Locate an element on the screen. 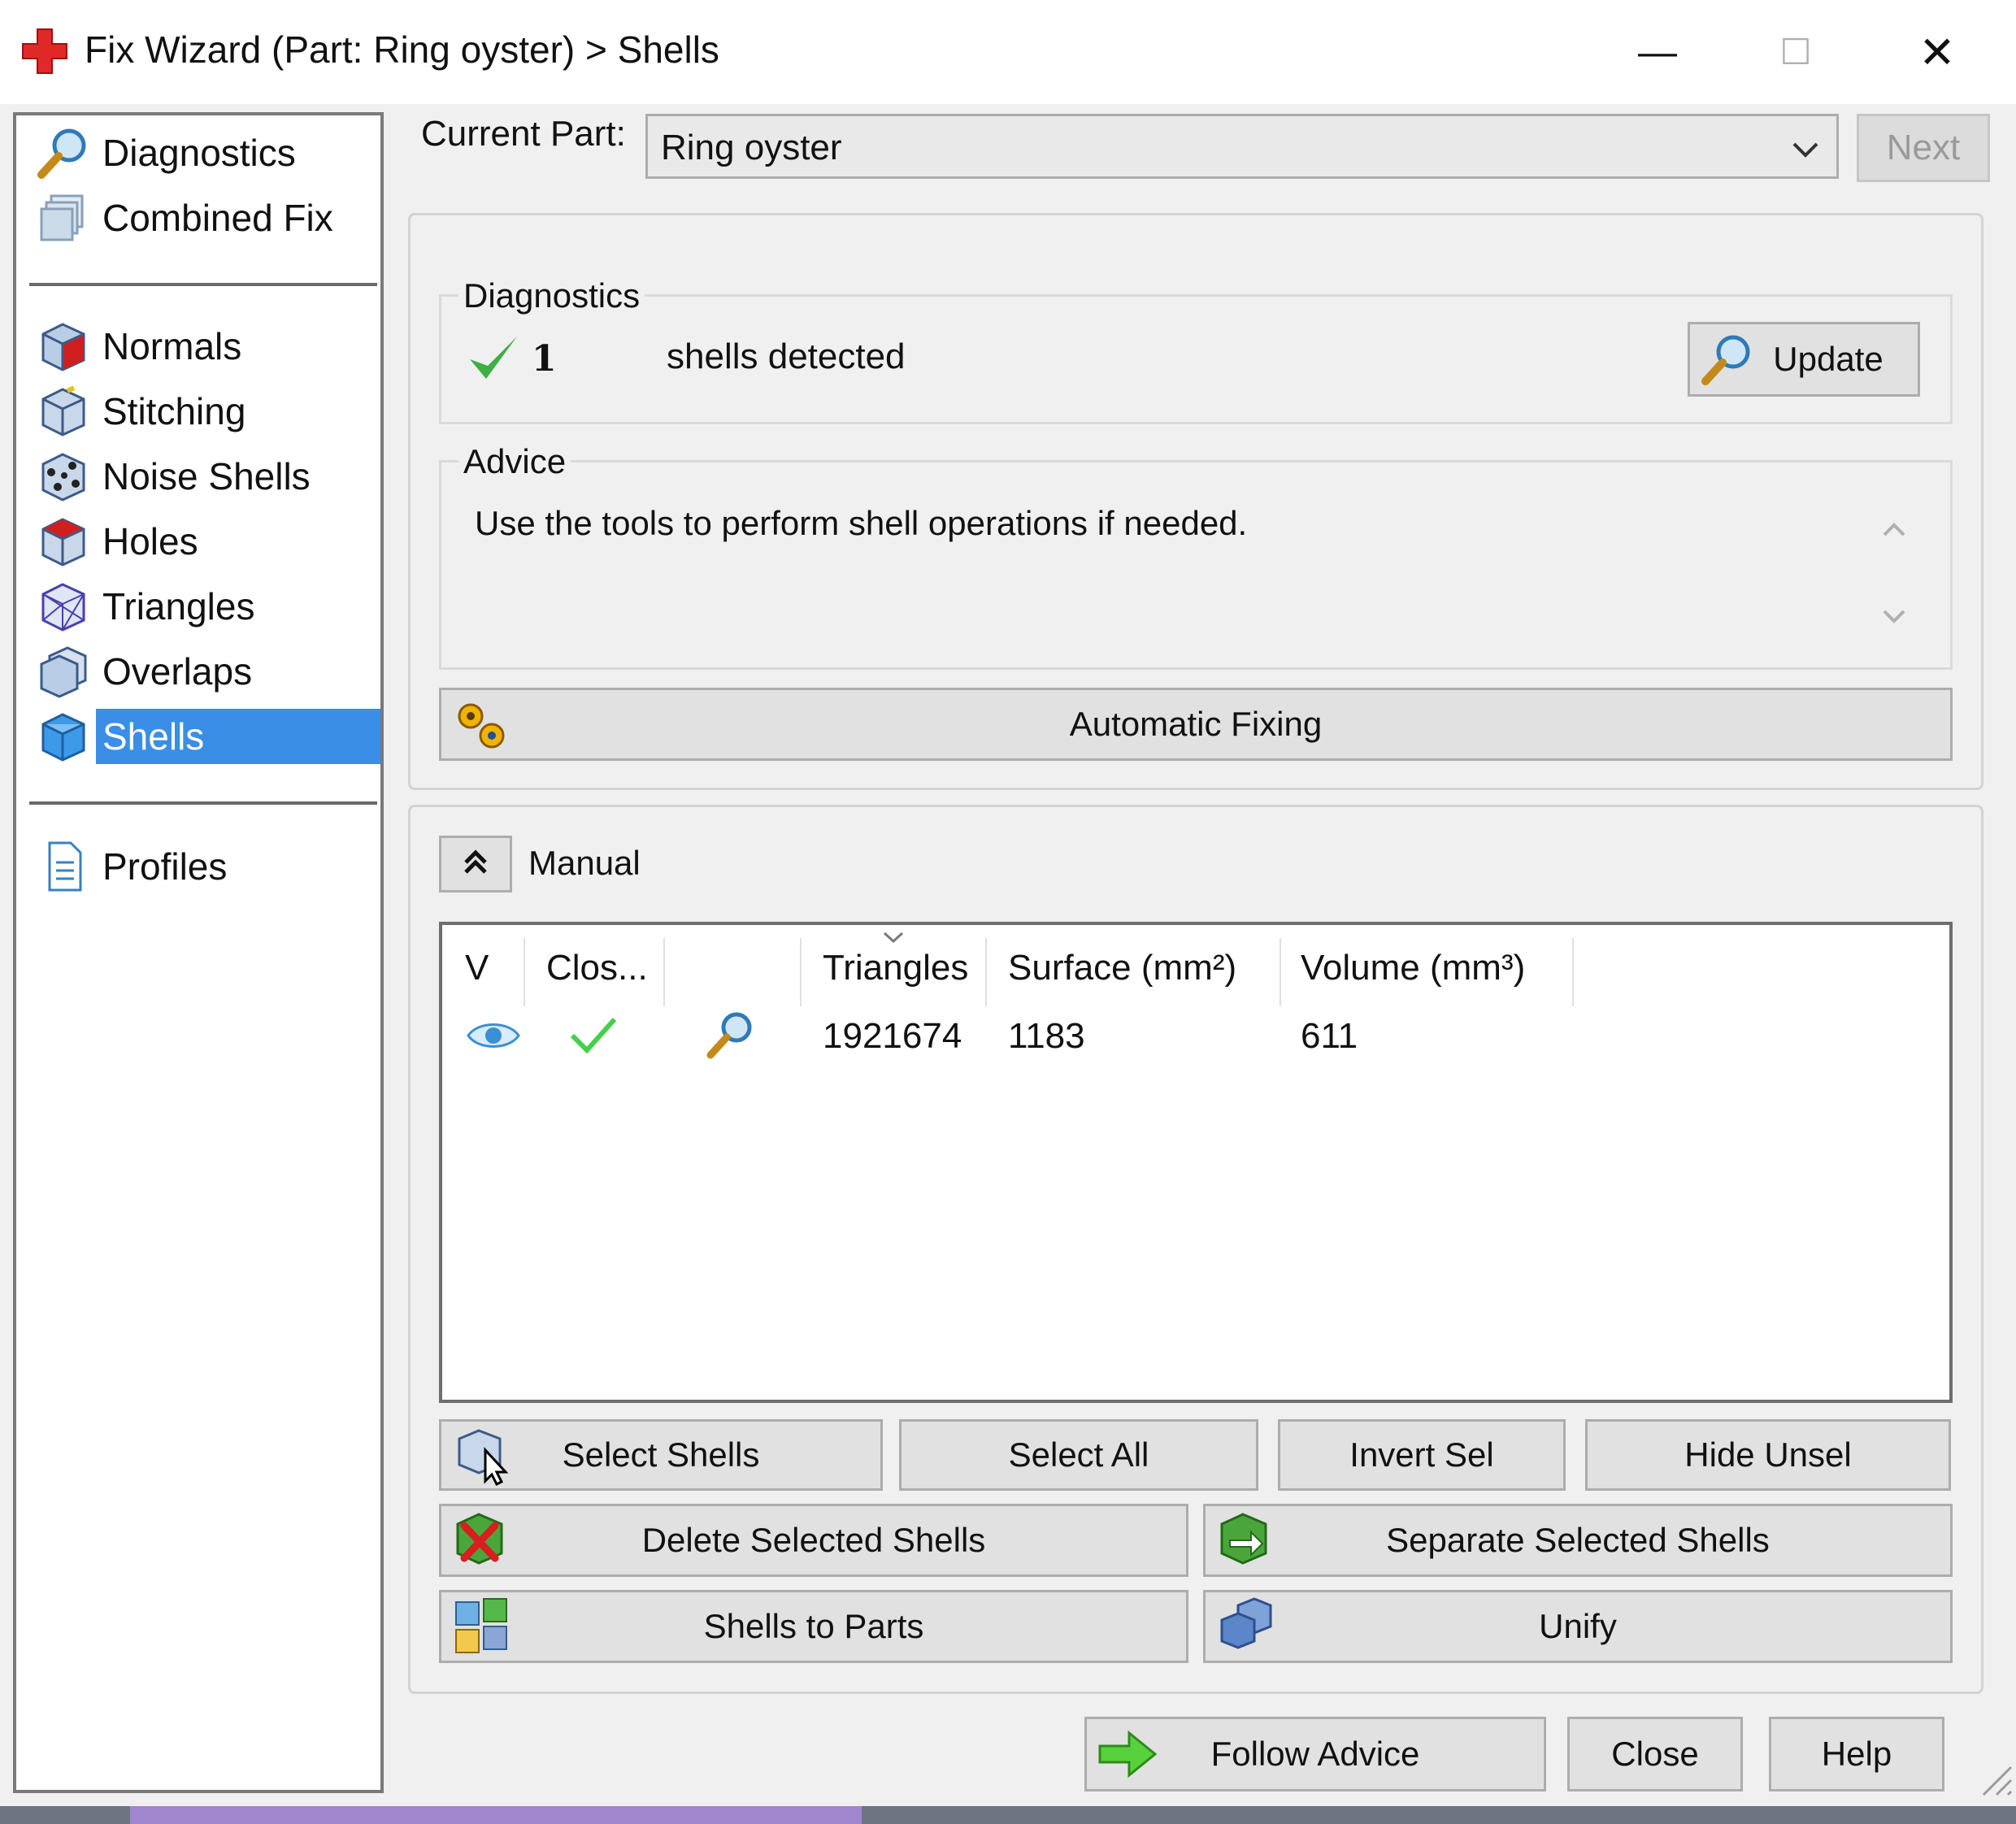 This screenshot has width=2016, height=1824. help-button: Help is located at coordinates (1857, 1754).